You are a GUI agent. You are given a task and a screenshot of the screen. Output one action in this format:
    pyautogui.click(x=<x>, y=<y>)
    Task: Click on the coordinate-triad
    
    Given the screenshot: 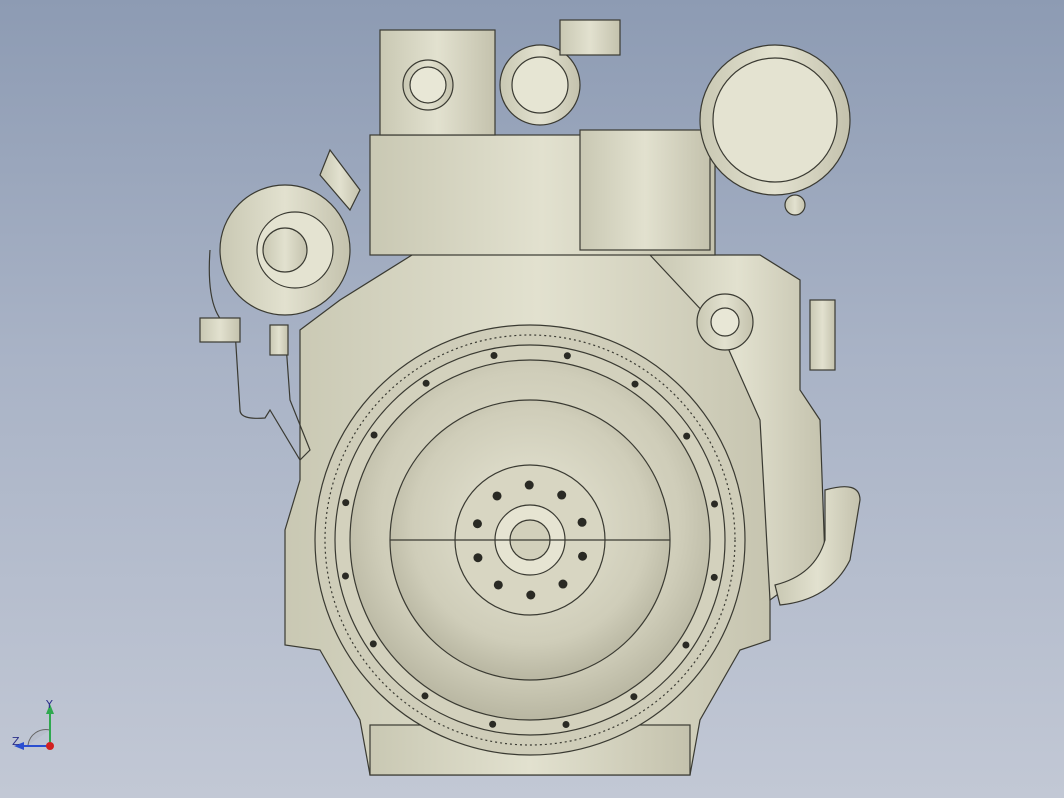 What is the action you would take?
    pyautogui.click(x=34, y=727)
    